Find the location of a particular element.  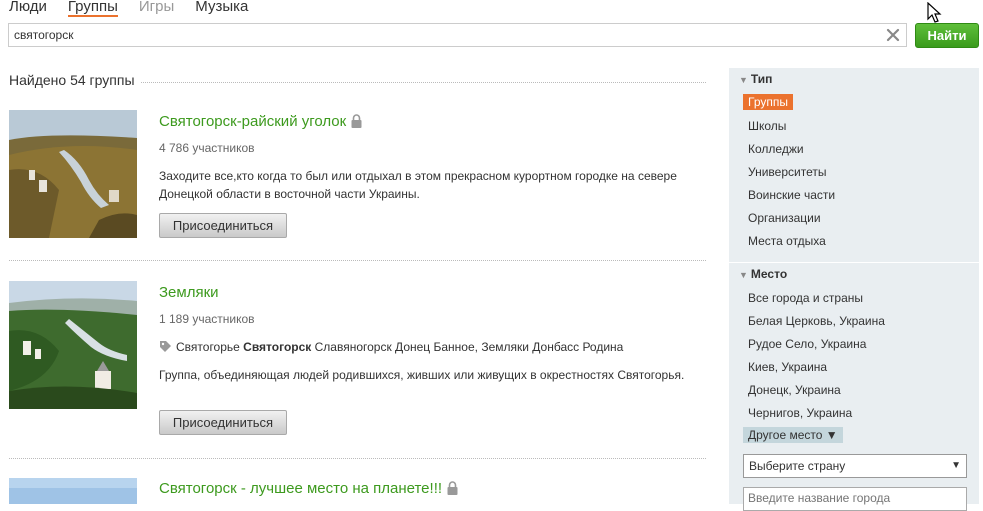

country-select-value: Выберите страну is located at coordinates (797, 466).